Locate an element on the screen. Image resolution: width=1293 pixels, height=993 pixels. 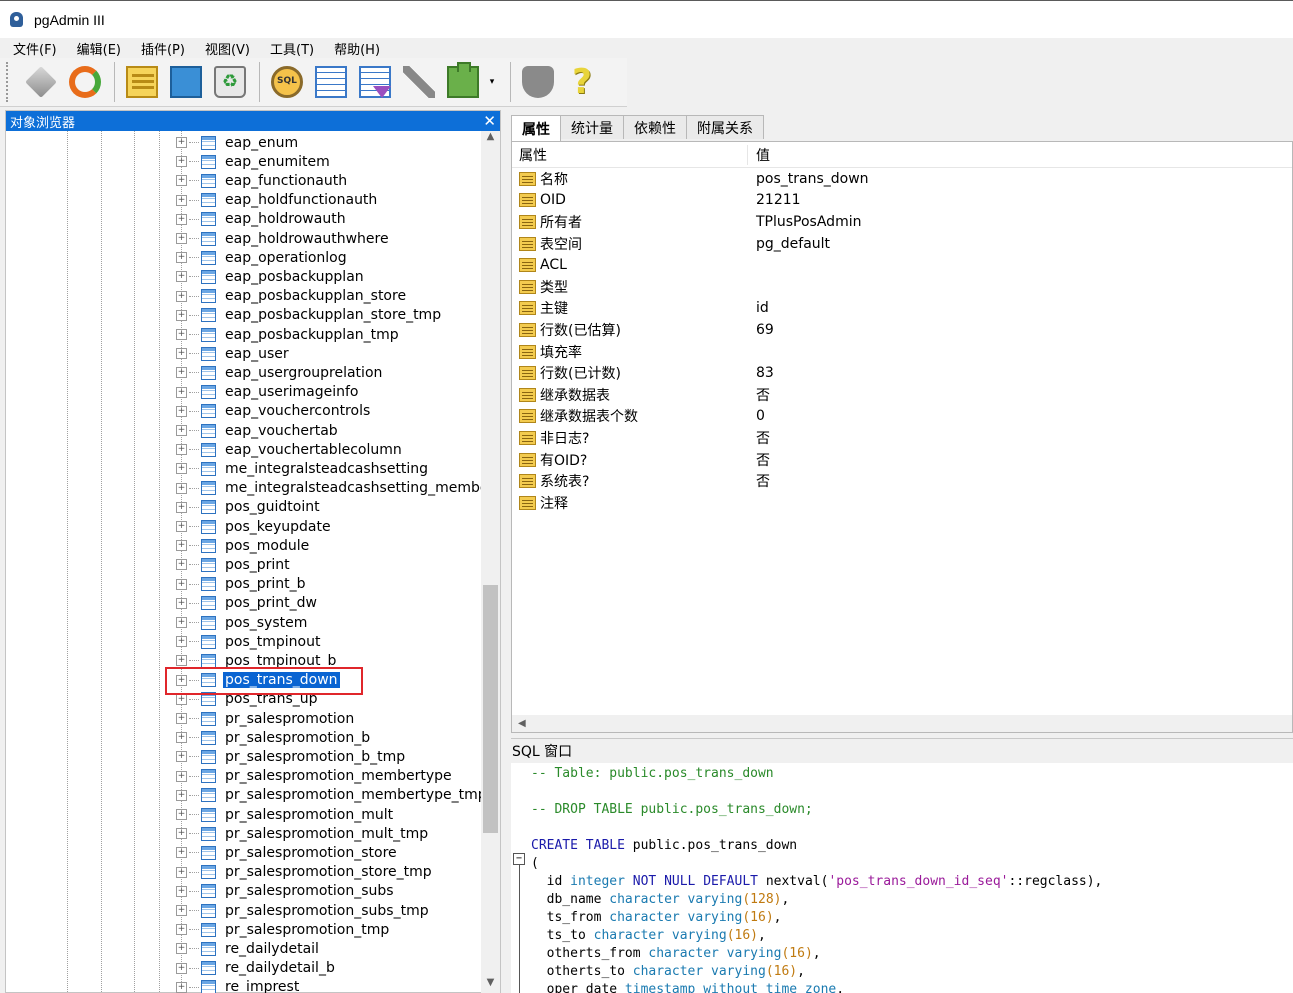
tree-item-table: + pr_salespromotion_subs_tmp is located at coordinates (303, 910).